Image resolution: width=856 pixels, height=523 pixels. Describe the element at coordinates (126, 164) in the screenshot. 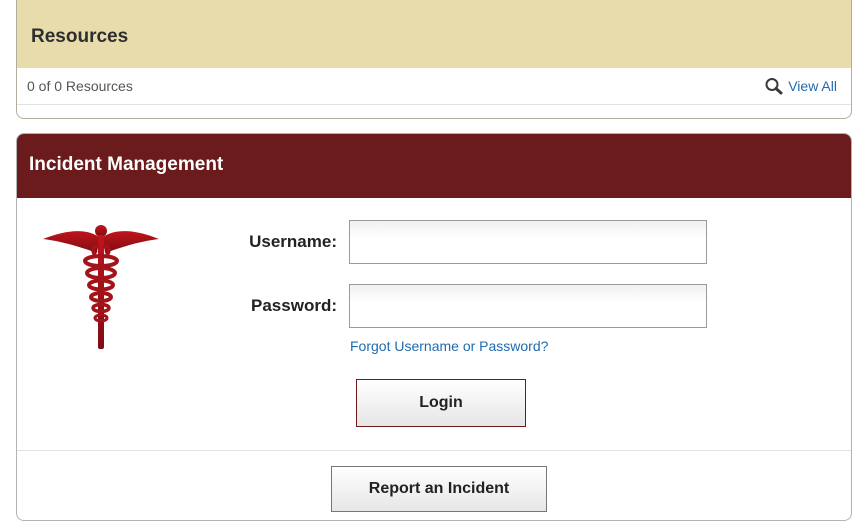

I see `incident-title: Incident Management` at that location.